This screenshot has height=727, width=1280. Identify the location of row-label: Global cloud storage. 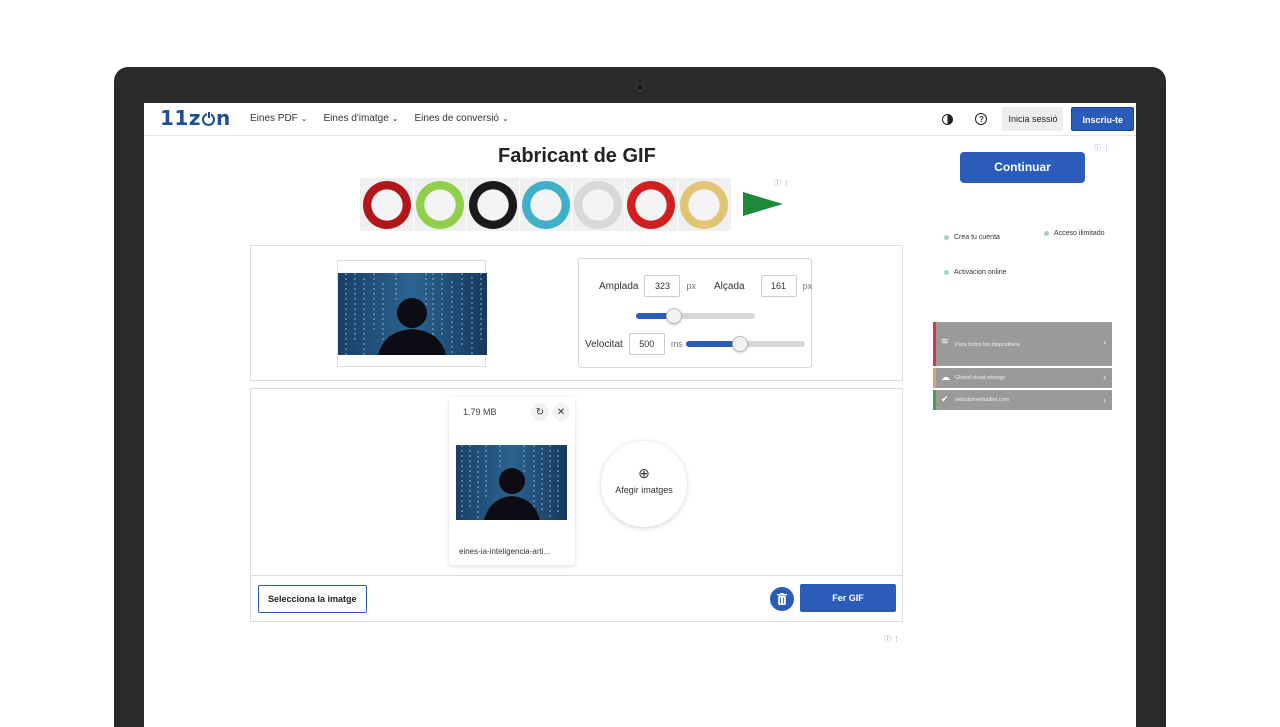
(980, 378).